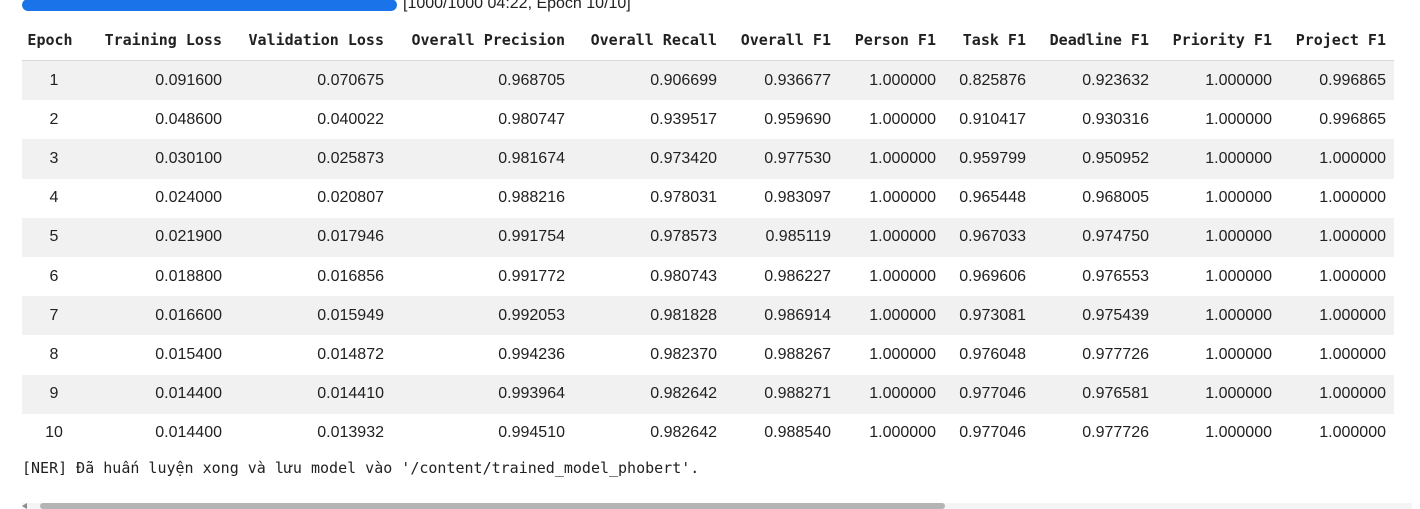 This screenshot has height=509, width=1420. What do you see at coordinates (992, 119) in the screenshot?
I see `metric-cell: 0.910417` at bounding box center [992, 119].